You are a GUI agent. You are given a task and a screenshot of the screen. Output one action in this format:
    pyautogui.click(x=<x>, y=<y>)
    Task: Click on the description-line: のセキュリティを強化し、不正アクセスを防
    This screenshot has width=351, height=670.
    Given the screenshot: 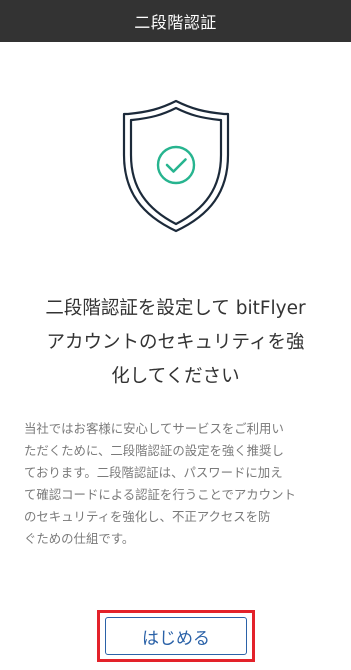 What is the action you would take?
    pyautogui.click(x=147, y=516)
    